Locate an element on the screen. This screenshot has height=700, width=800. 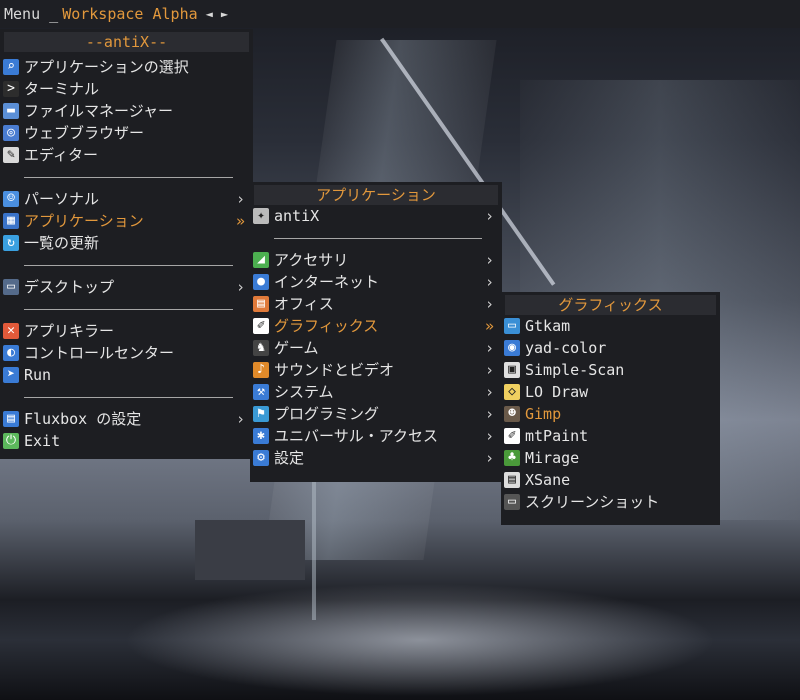
menu-item-folder: ▬ ファイルマネージャー is located at coordinates (126, 111).